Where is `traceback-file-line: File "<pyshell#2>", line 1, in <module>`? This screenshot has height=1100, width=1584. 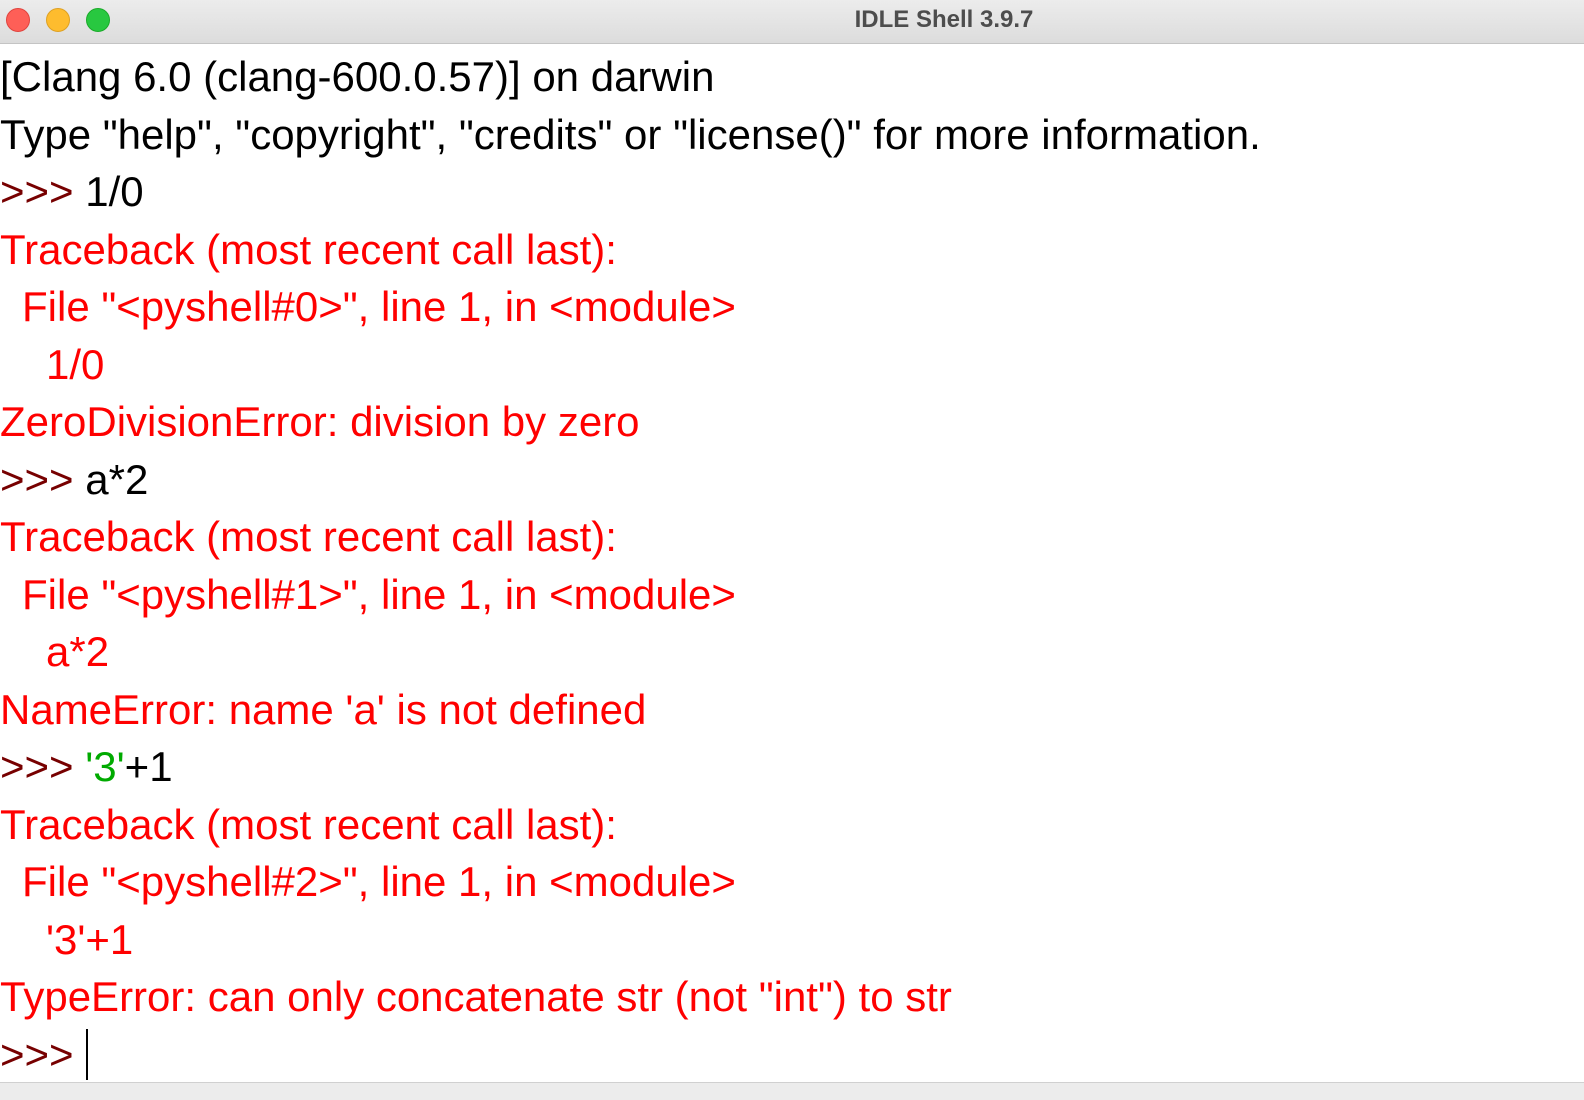
traceback-file-line: File "<pyshell#2>", line 1, in <module> is located at coordinates (379, 881).